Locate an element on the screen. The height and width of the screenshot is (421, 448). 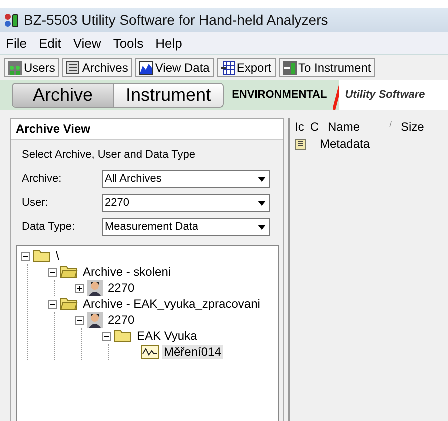
waveform-icon is located at coordinates (150, 352).